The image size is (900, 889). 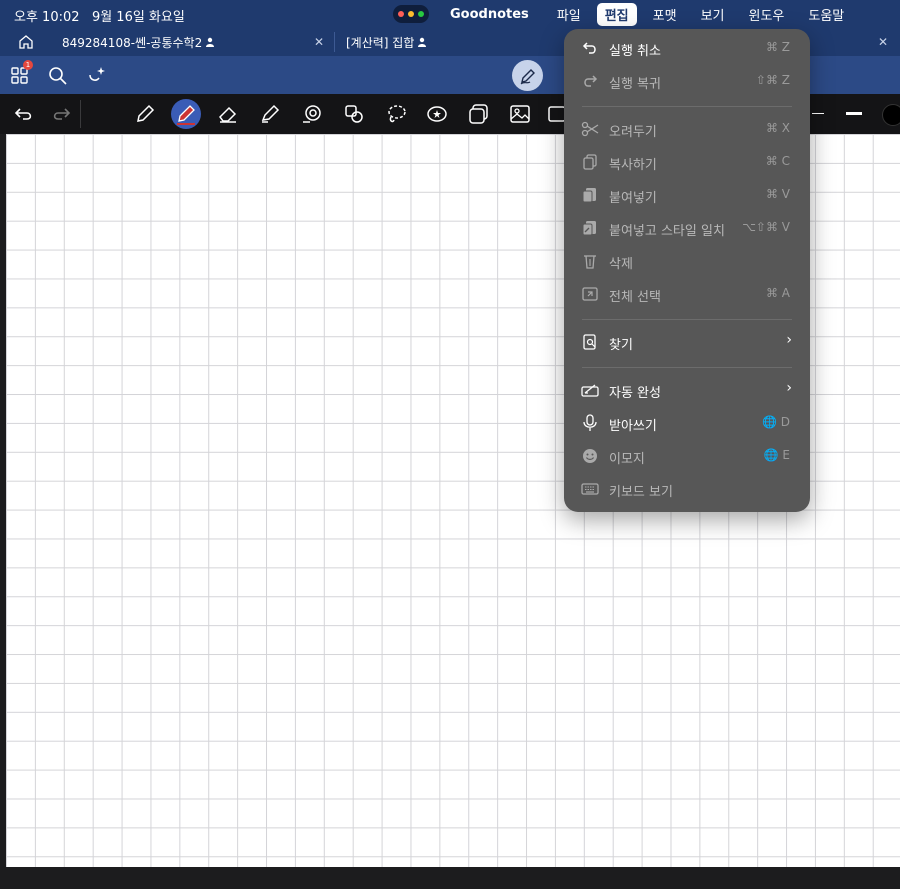 I want to click on status-time: 오후 10:02 9월 16일 화요일, so click(x=99, y=17).